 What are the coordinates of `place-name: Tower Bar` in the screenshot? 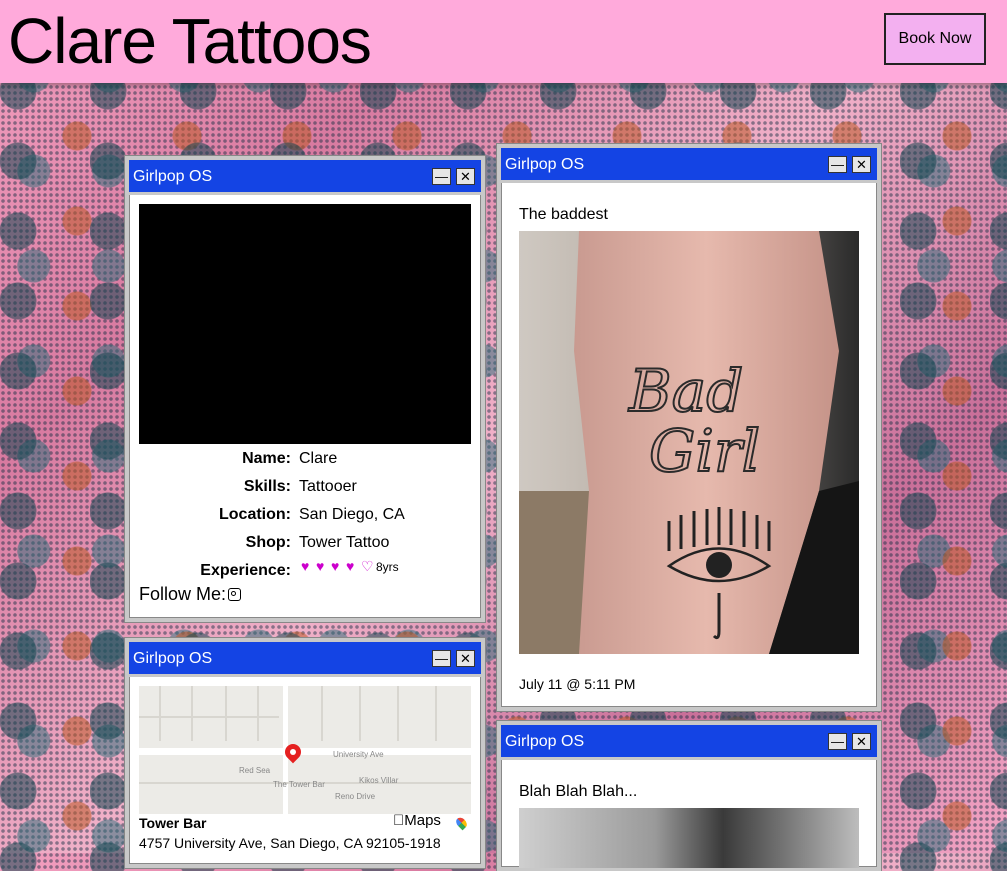 It's located at (173, 823).